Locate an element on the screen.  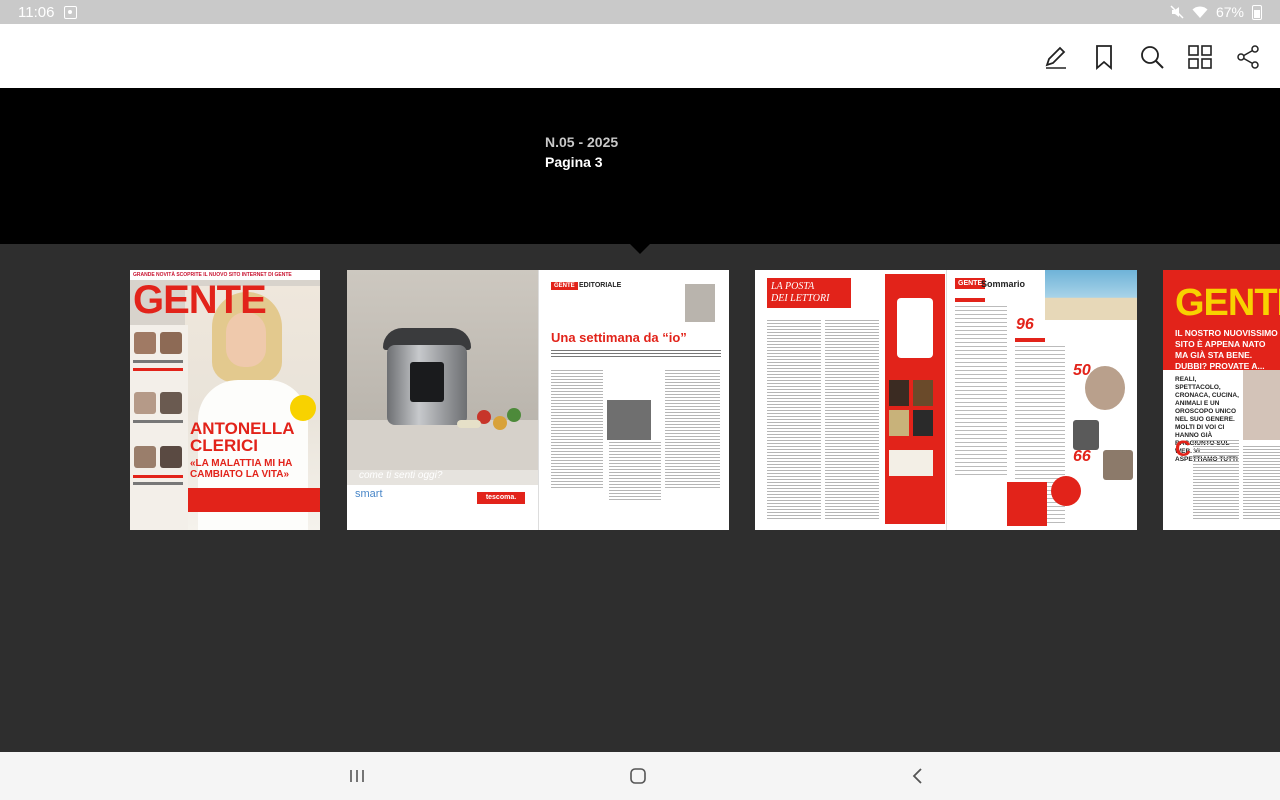
mute-icon is located at coordinates (1177, 12).